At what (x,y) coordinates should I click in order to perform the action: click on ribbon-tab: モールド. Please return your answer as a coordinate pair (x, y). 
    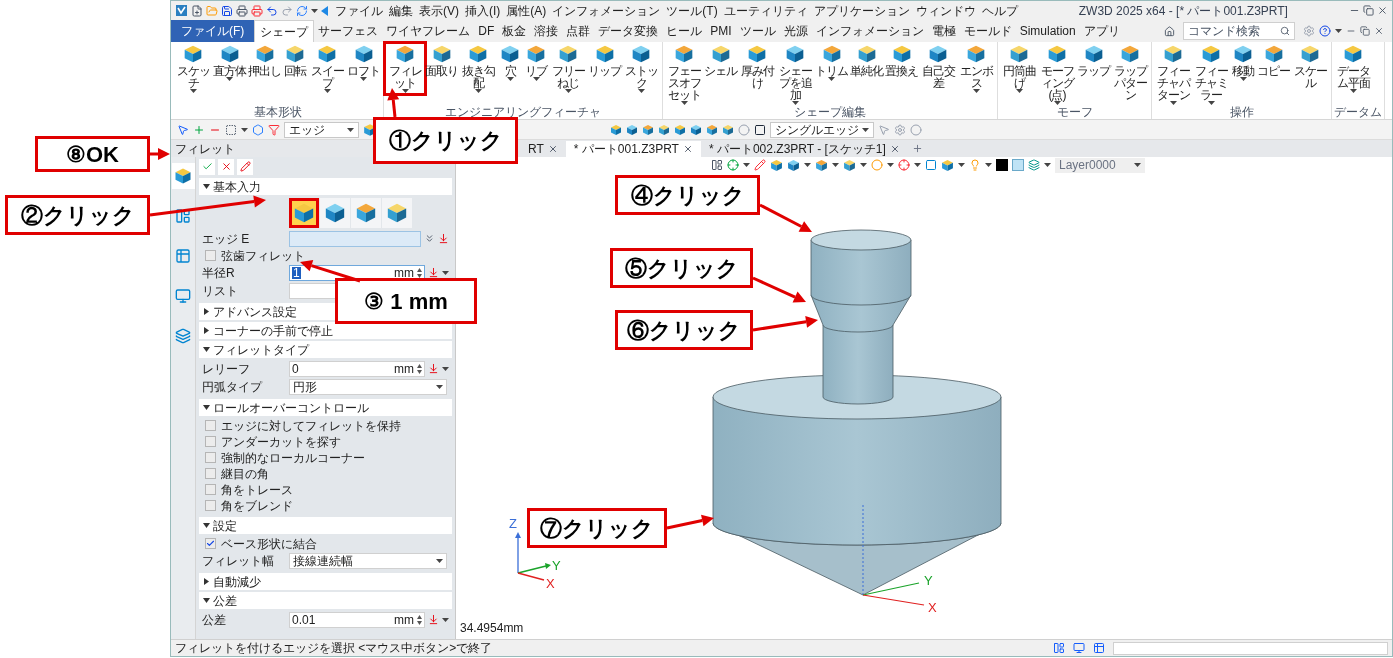
    Looking at the image, I should click on (987, 31).